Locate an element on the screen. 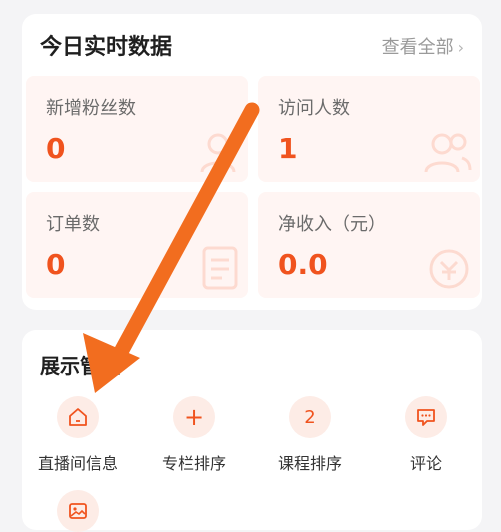  wallet-icon is located at coordinates (449, 269).